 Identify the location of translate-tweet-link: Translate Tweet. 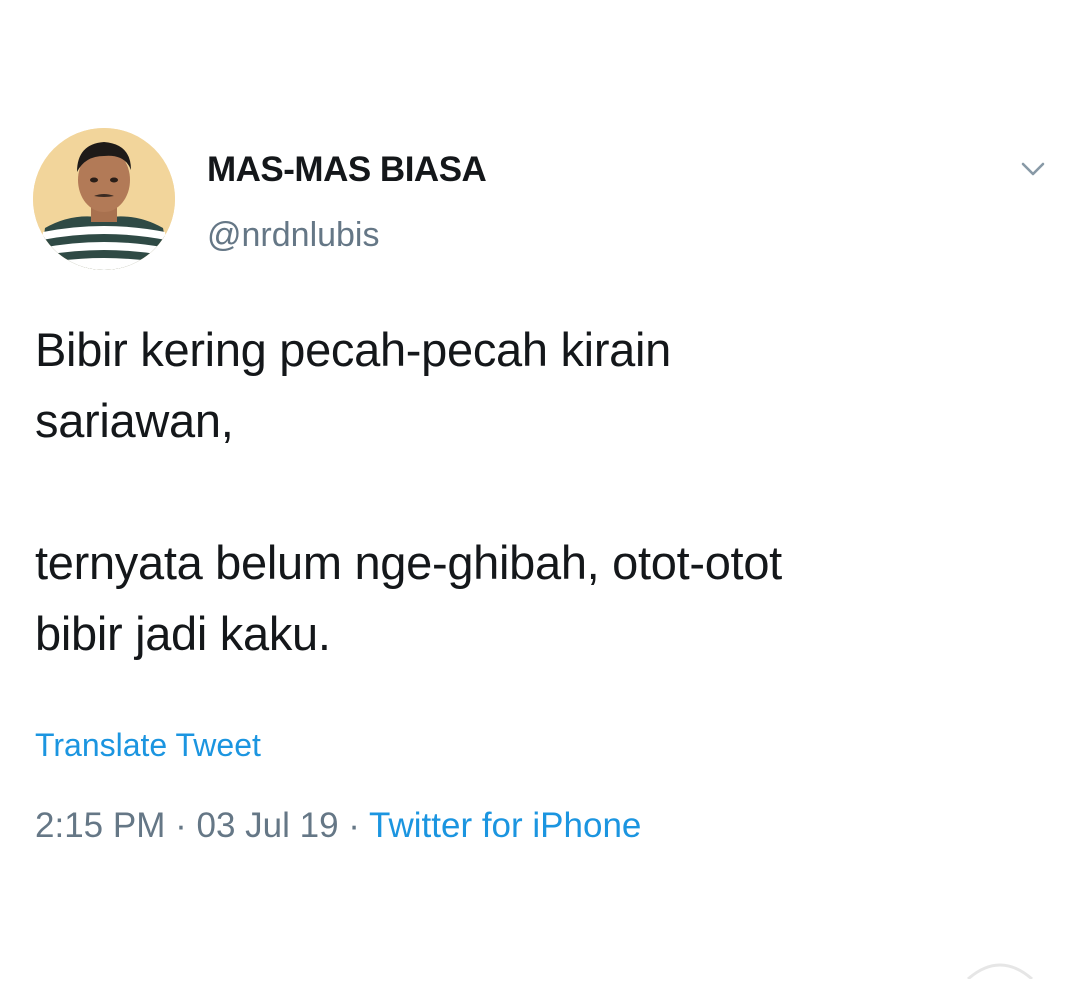
(148, 745).